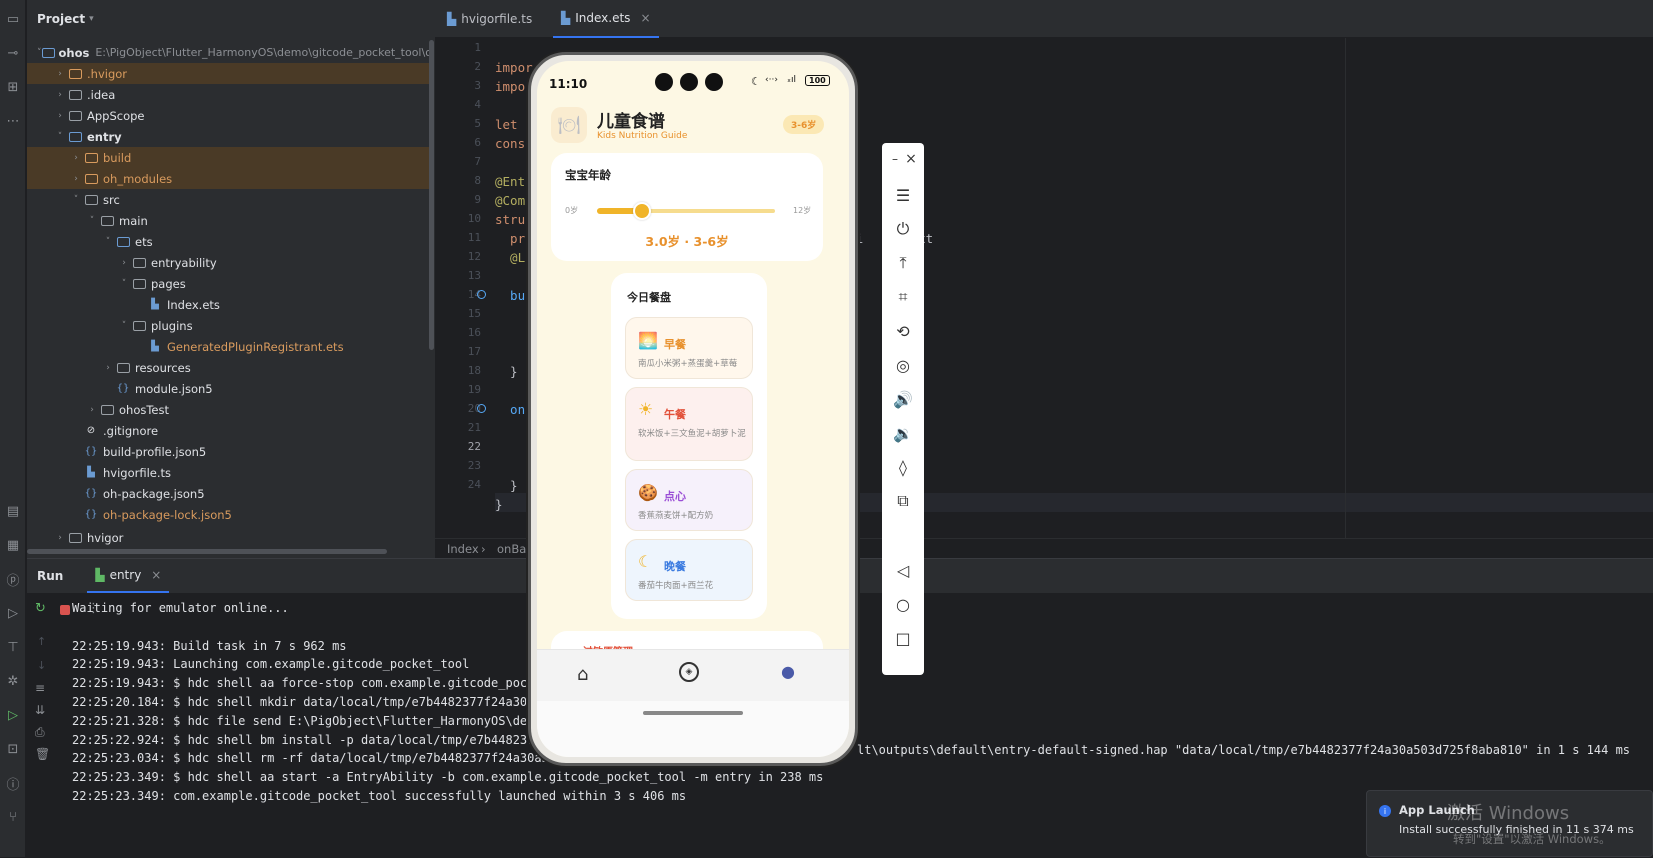 The height and width of the screenshot is (858, 1653). Describe the element at coordinates (91, 19) in the screenshot. I see `chevron-down-icon: ▾` at that location.